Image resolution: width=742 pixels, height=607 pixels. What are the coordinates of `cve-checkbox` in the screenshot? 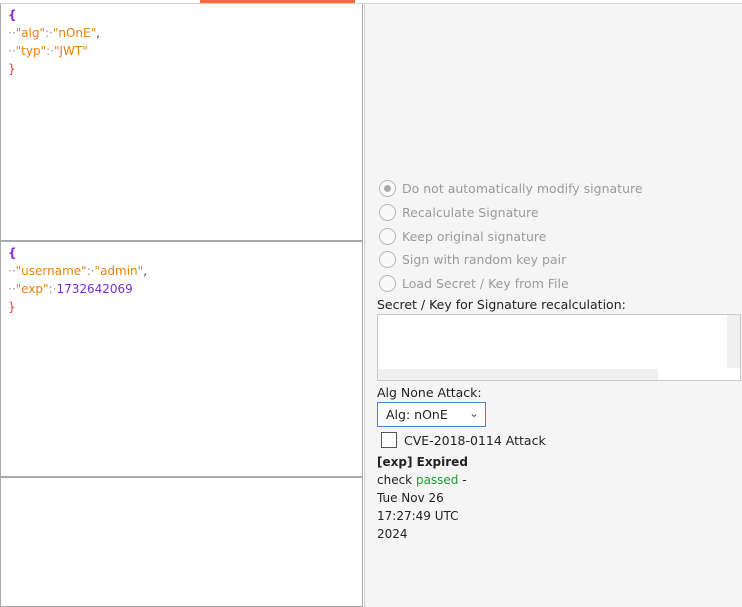 It's located at (389, 440).